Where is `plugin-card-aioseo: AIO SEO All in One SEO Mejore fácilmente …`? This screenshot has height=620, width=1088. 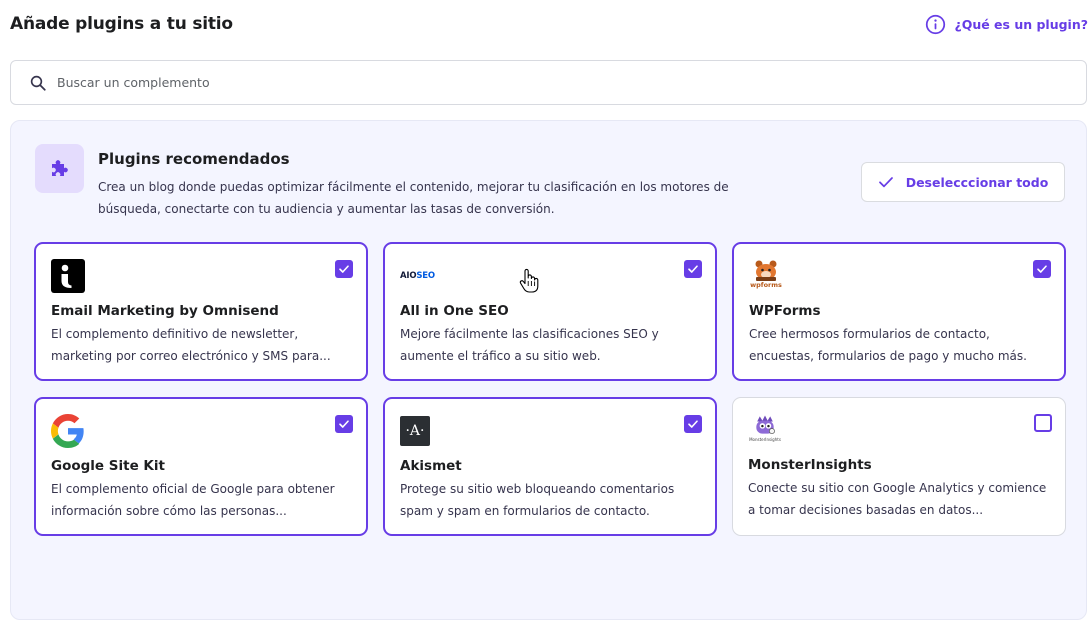
plugin-card-aioseo: AIO SEO All in One SEO Mejore fácilmente … is located at coordinates (550, 311).